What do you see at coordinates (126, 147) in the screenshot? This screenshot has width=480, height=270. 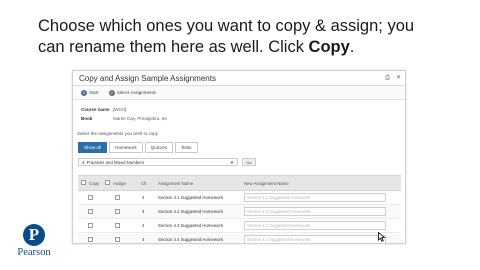 I see `tab-homework: Homework` at bounding box center [126, 147].